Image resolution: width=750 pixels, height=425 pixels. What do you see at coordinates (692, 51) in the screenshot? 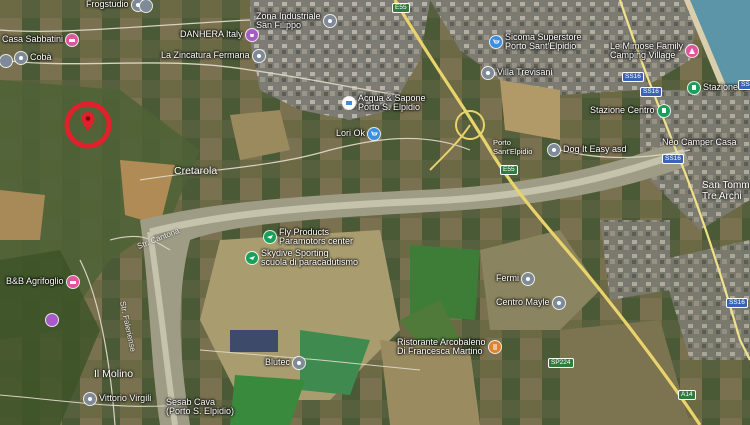
I see `camping-icon` at bounding box center [692, 51].